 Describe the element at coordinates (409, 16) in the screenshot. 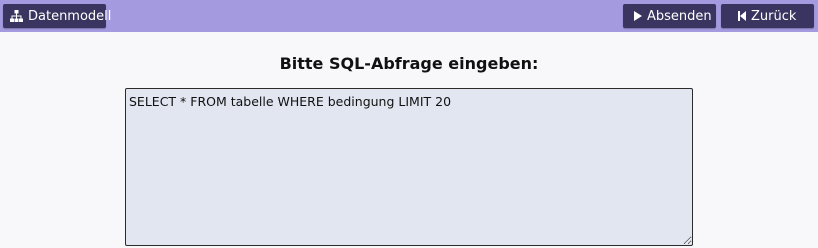

I see `top-toolbar: Datenmodell Absenden Zurück` at that location.